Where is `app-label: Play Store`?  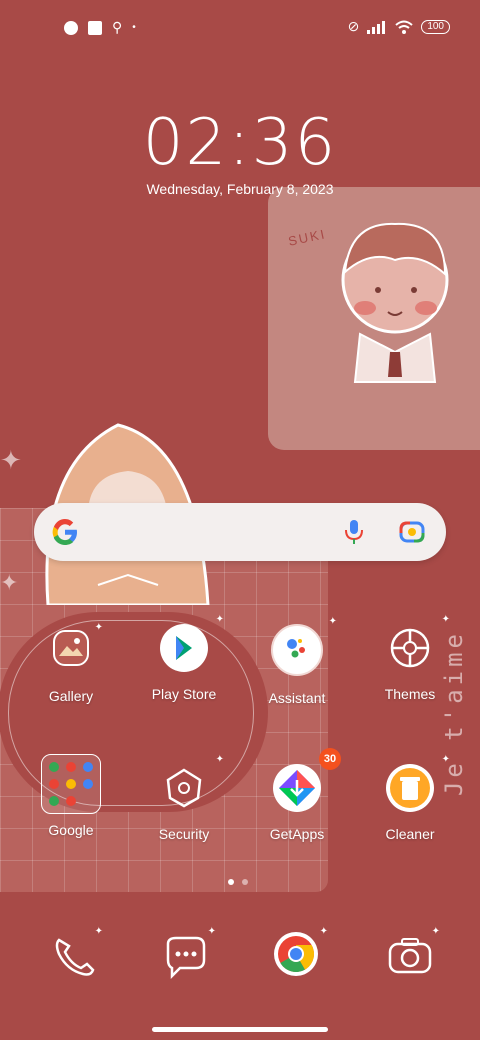 app-label: Play Store is located at coordinates (184, 694).